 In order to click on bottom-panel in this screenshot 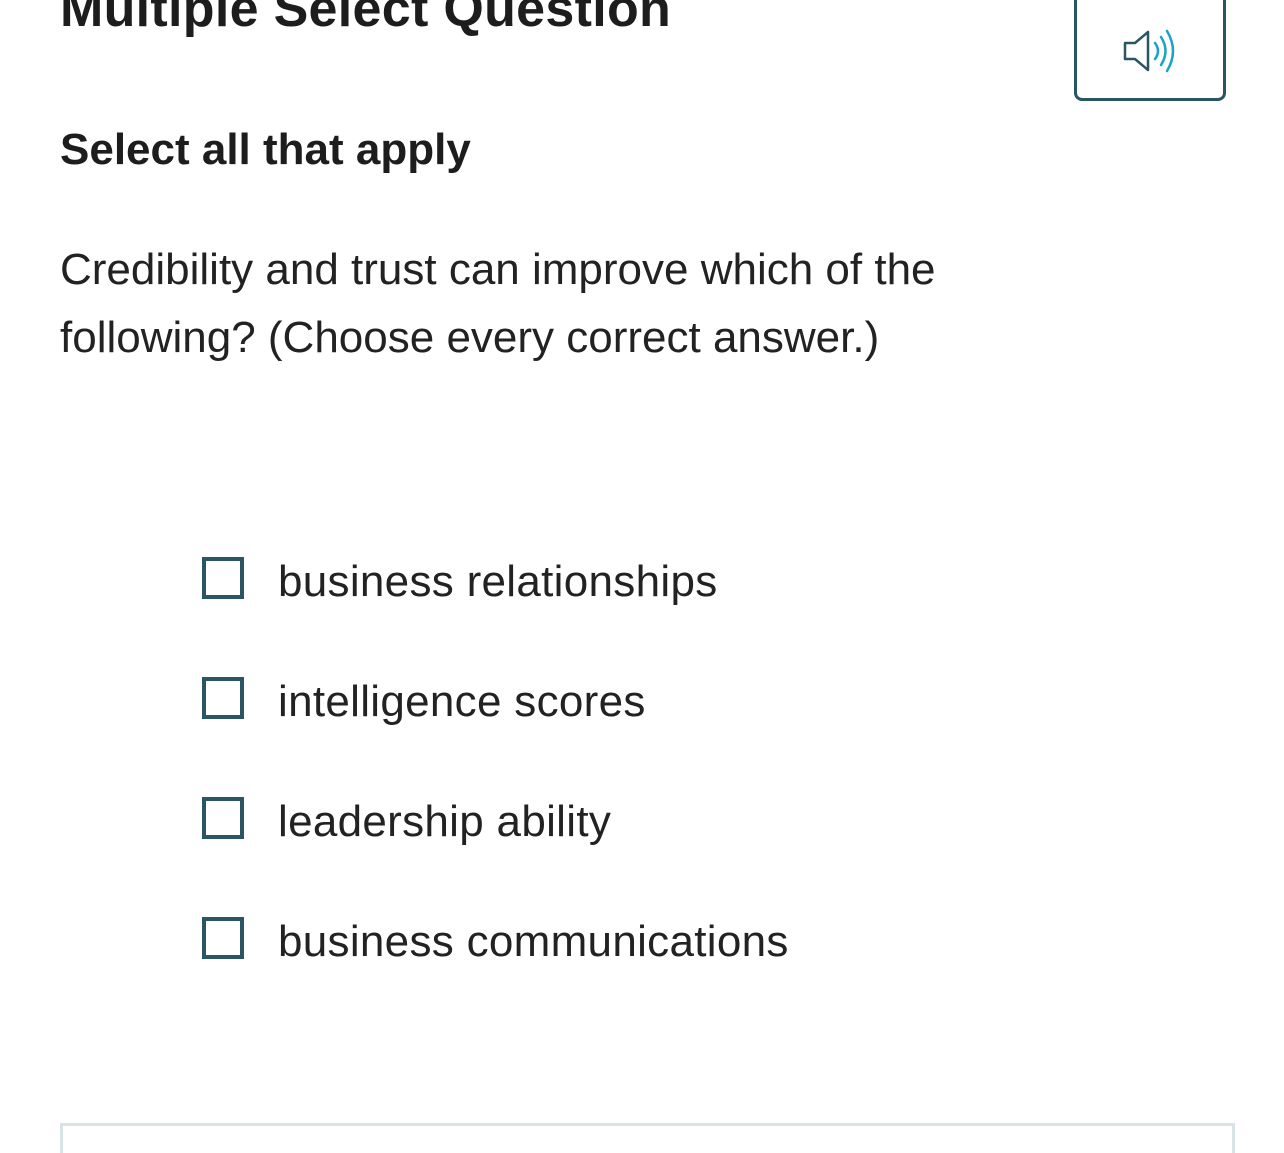, I will do `click(647, 1138)`.